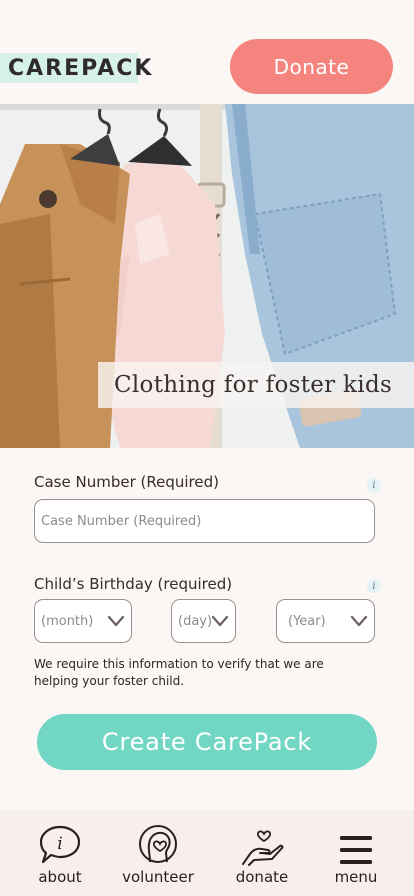 Image resolution: width=414 pixels, height=896 pixels. Describe the element at coordinates (158, 844) in the screenshot. I see `head-heart-icon` at that location.